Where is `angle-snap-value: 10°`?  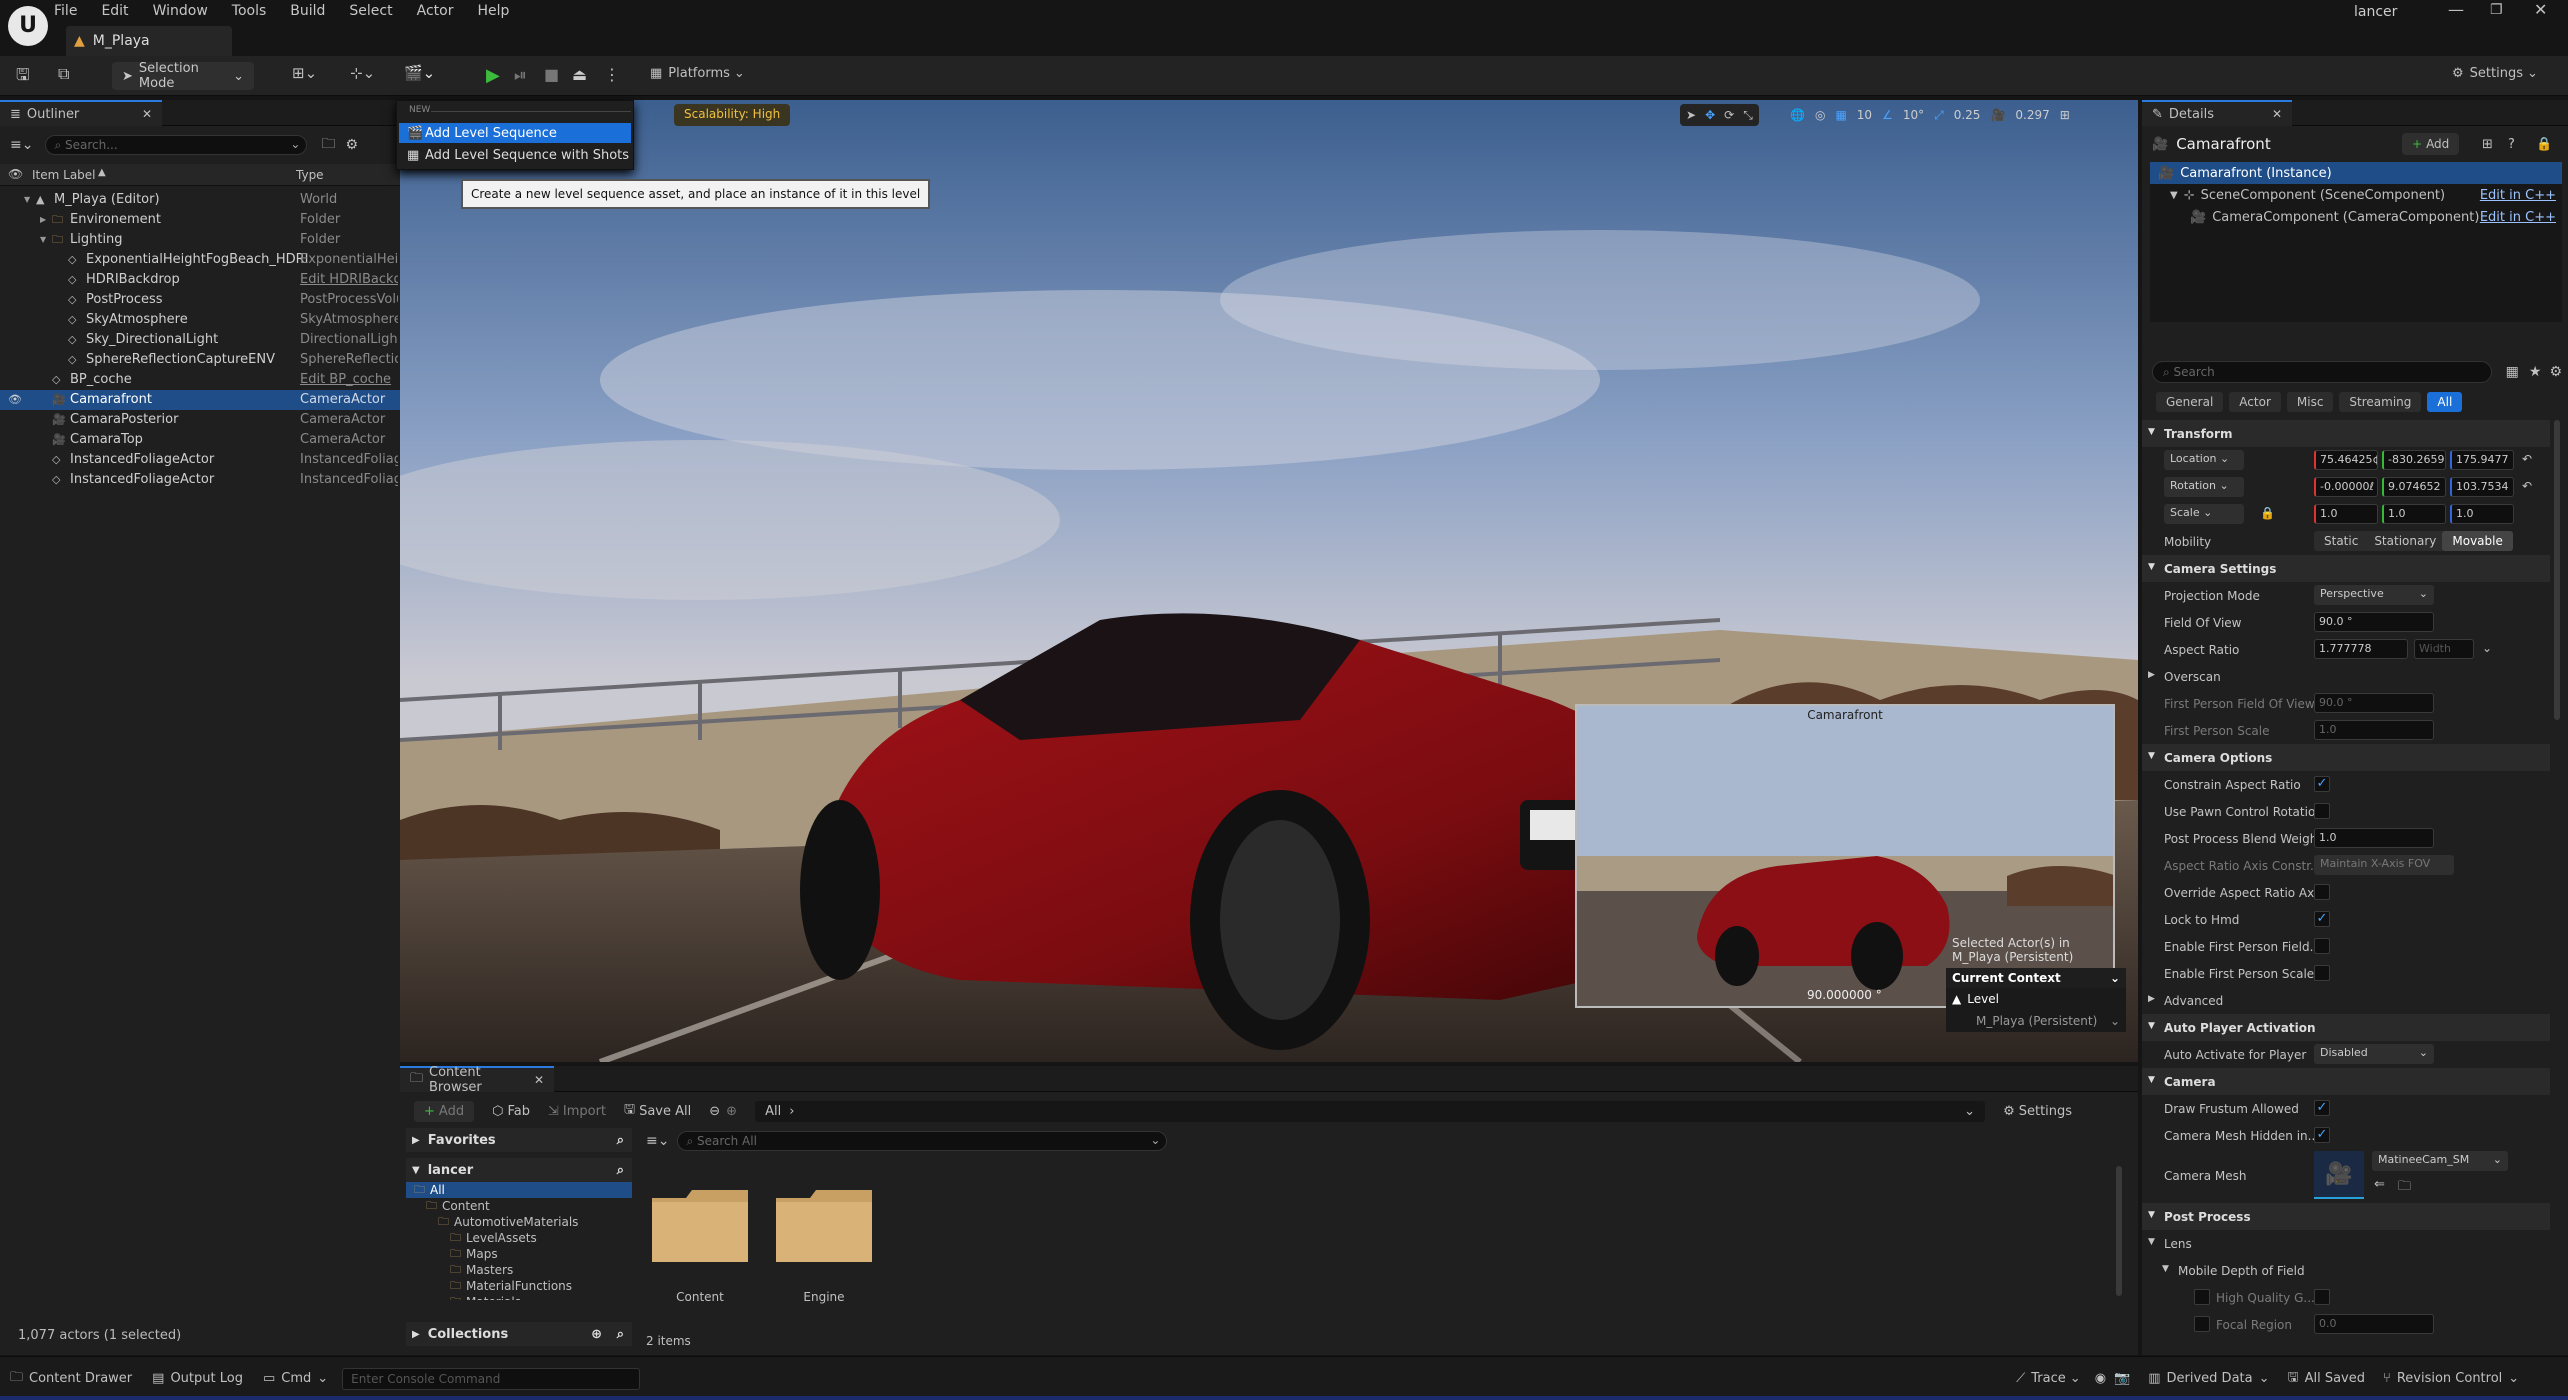 angle-snap-value: 10° is located at coordinates (1913, 115).